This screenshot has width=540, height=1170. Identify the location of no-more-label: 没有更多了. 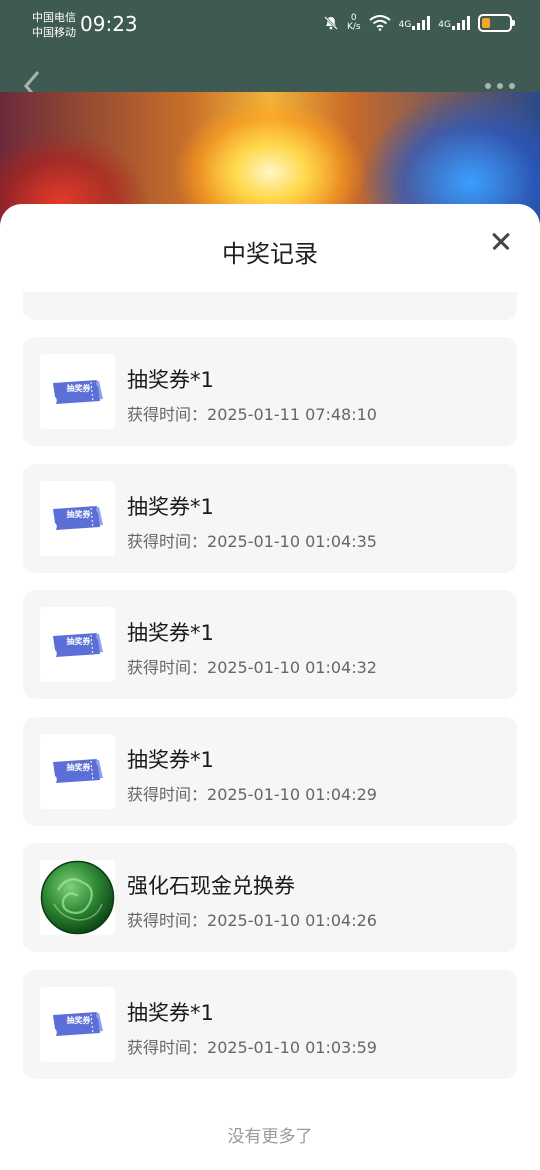
(270, 1137).